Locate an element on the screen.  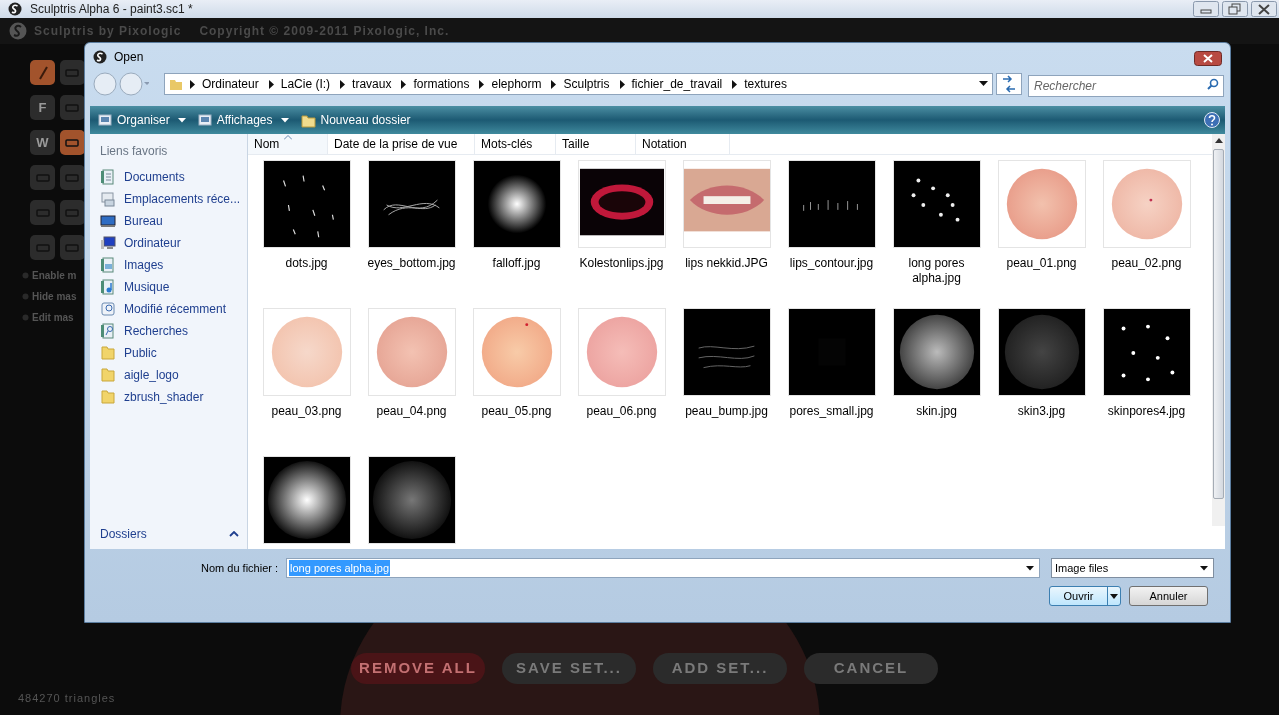
breadcrumb-item: Ordinateur is located at coordinates (230, 84).